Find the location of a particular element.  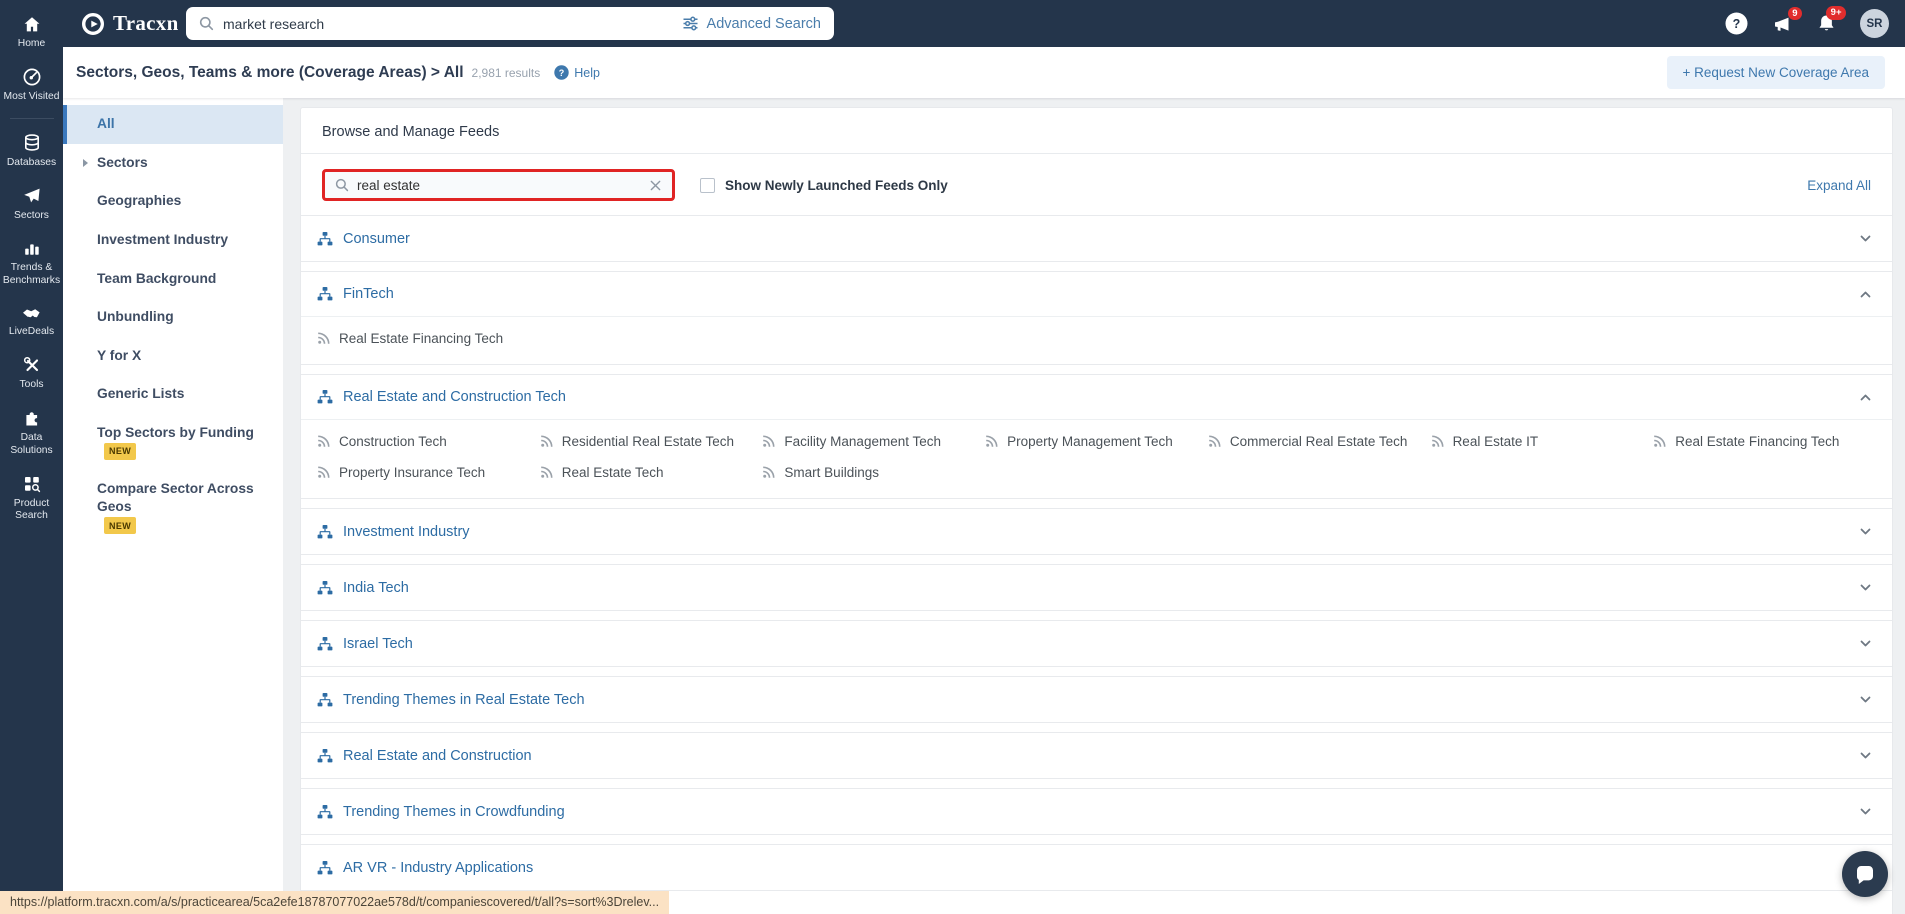

rail-item-sectors: Sectors is located at coordinates (31, 204).